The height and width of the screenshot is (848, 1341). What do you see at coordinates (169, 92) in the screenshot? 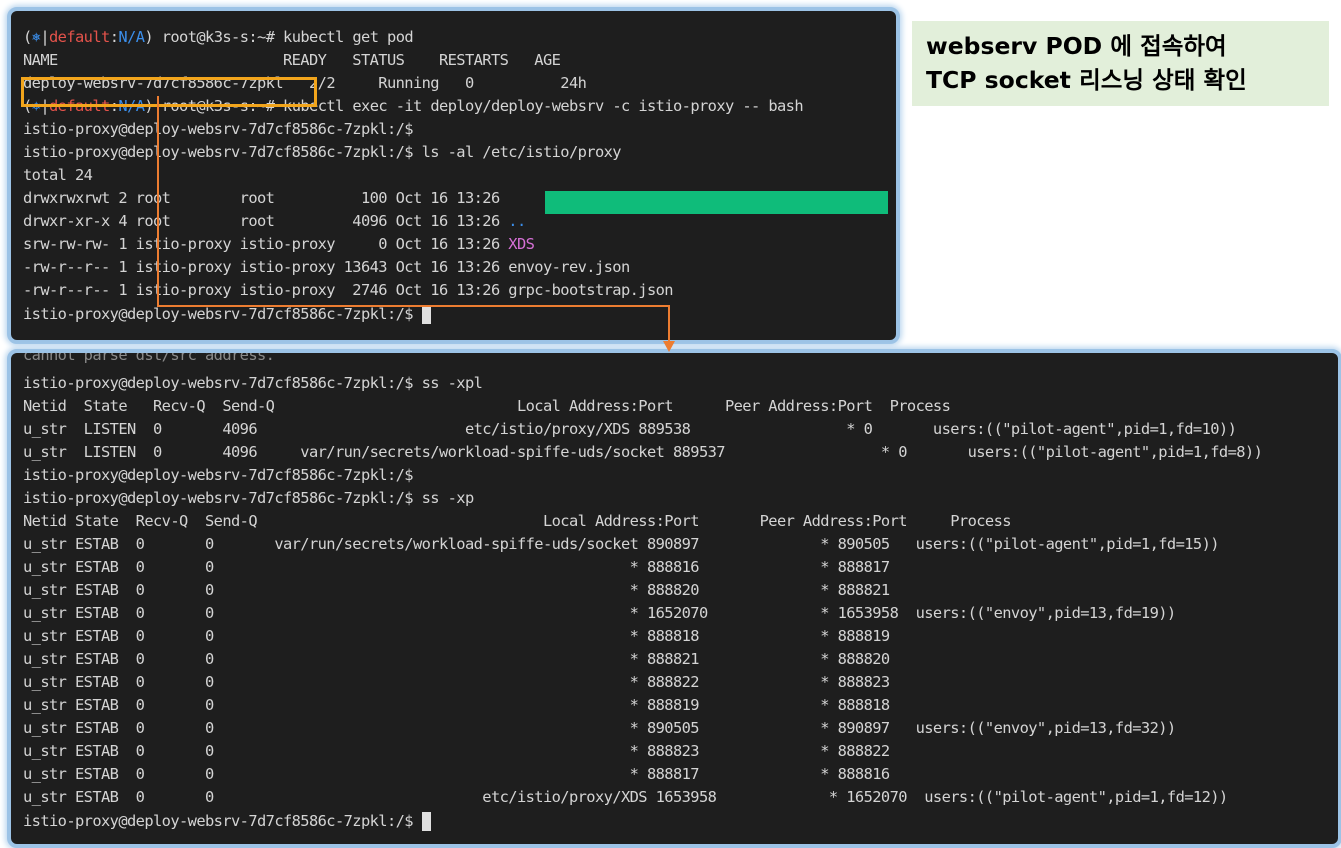
I see `pod-name-highlight-box` at bounding box center [169, 92].